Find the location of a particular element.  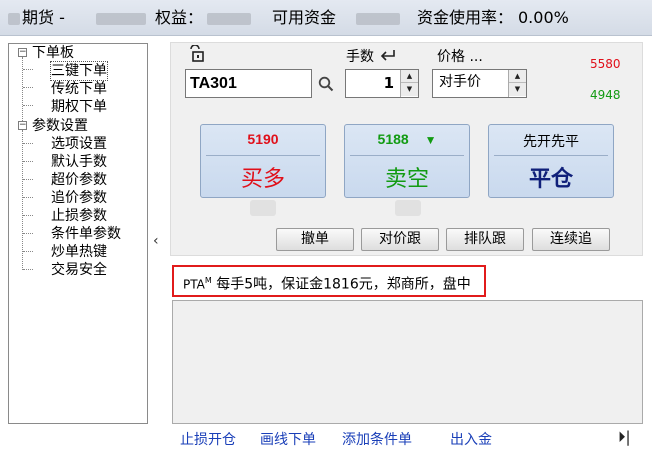

contract-info-text: 每手5吨，保证金1816元，郑商所，盘中 is located at coordinates (341, 284).